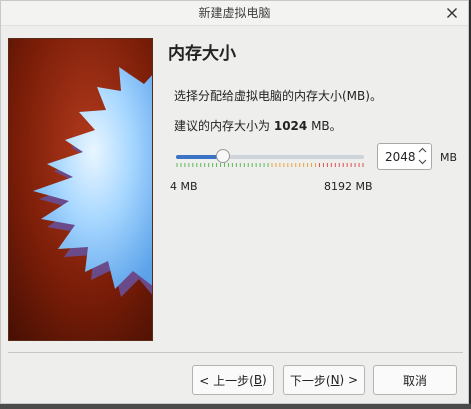  What do you see at coordinates (349, 380) in the screenshot?
I see `next-button-label-end: ) >` at bounding box center [349, 380].